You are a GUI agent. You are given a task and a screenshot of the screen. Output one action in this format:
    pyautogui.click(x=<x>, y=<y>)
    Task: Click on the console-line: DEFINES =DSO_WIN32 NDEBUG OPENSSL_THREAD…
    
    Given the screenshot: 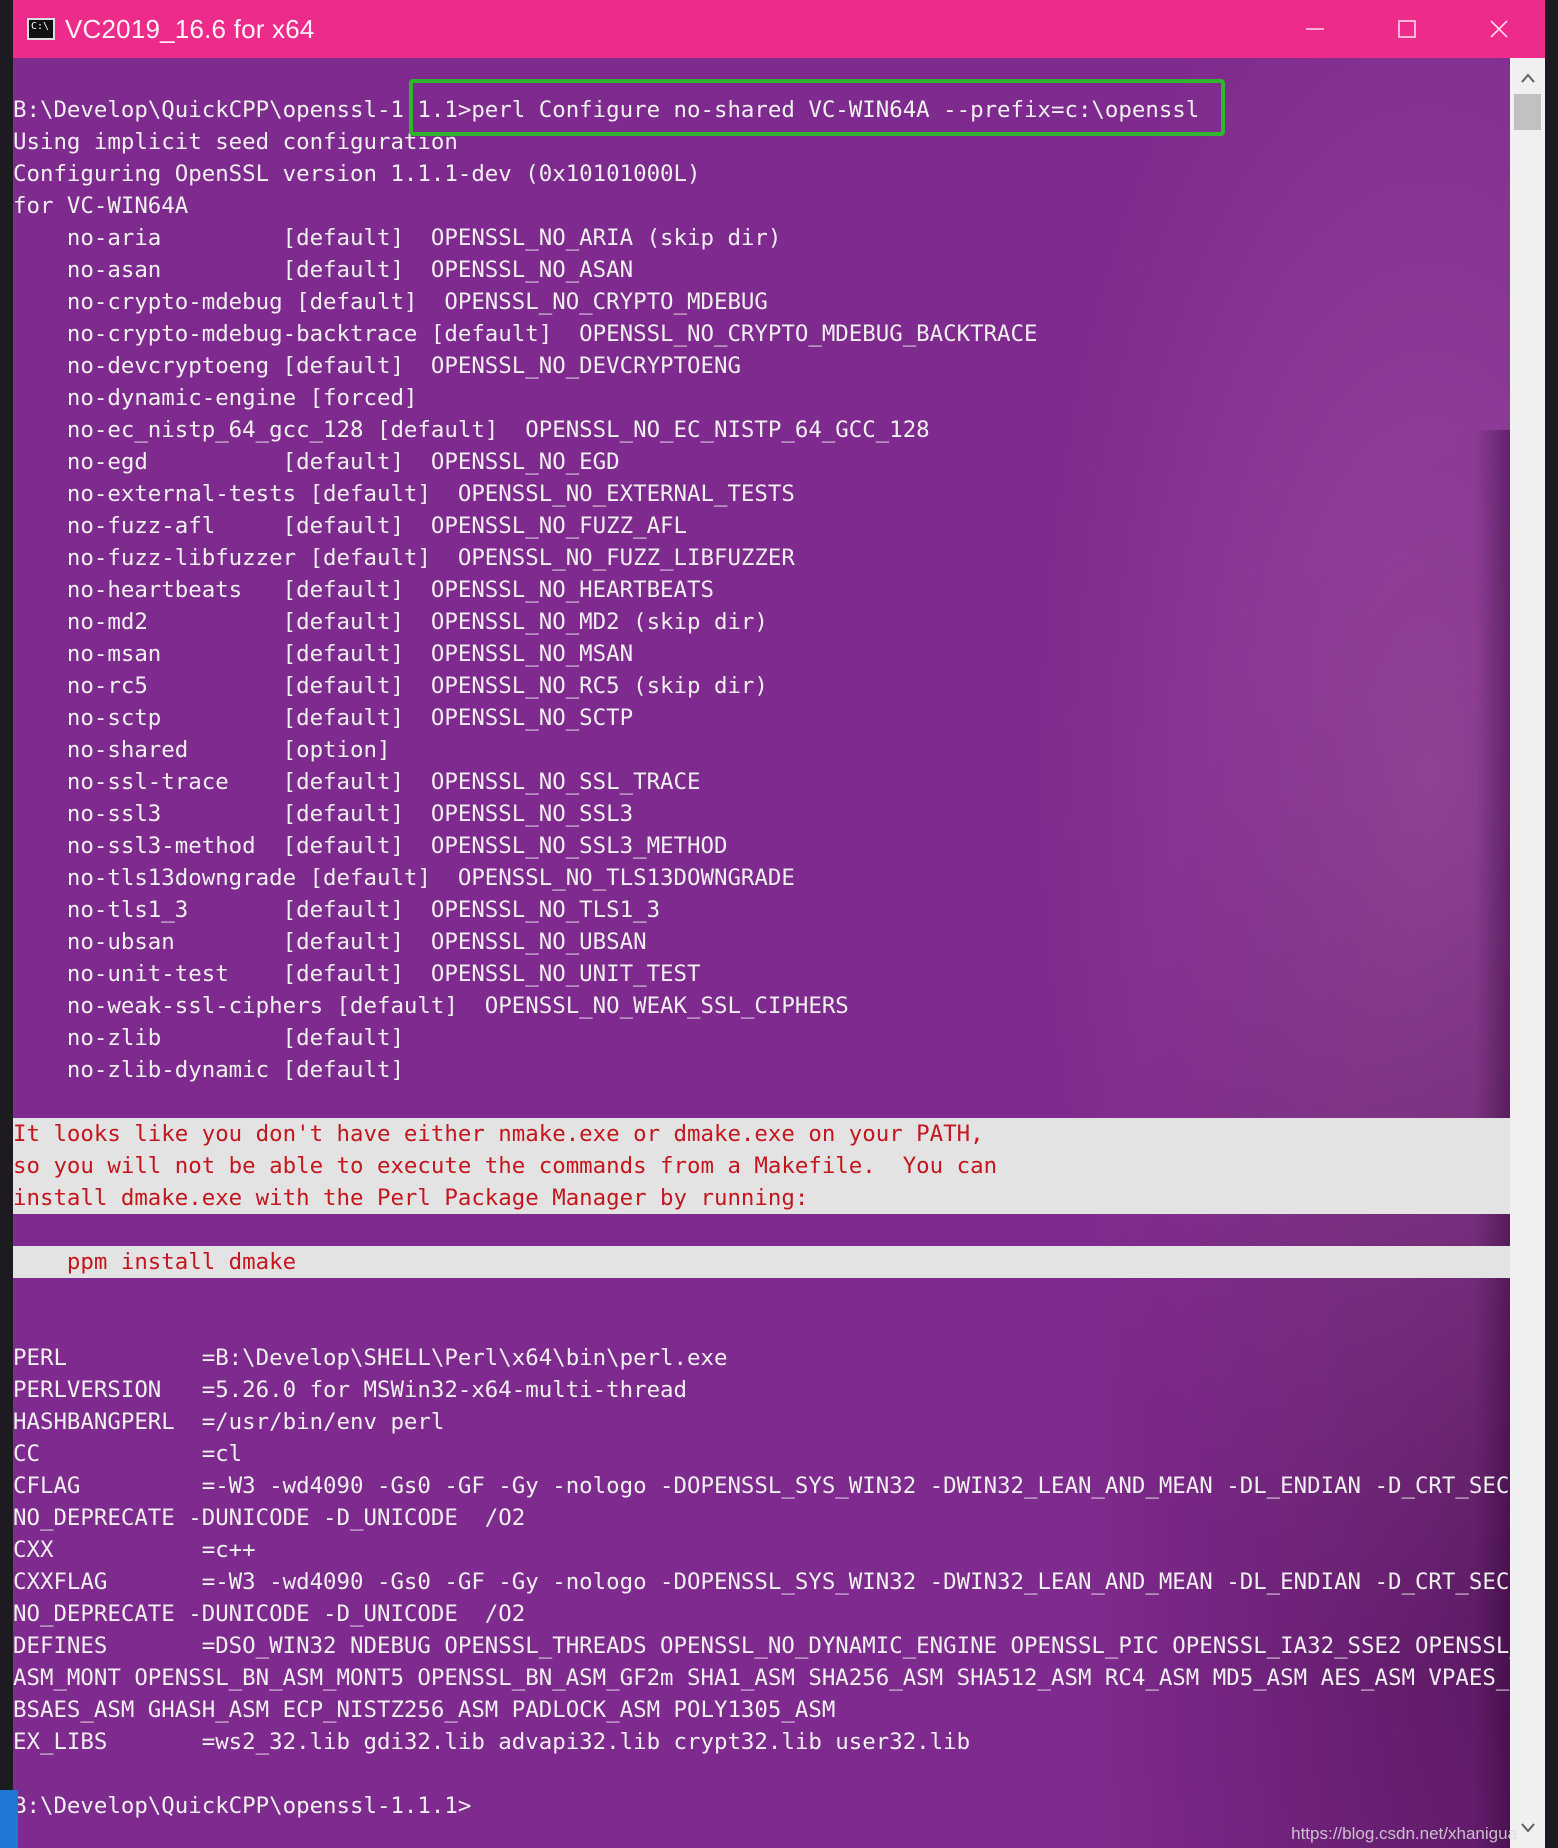 What is the action you would take?
    pyautogui.click(x=779, y=1646)
    